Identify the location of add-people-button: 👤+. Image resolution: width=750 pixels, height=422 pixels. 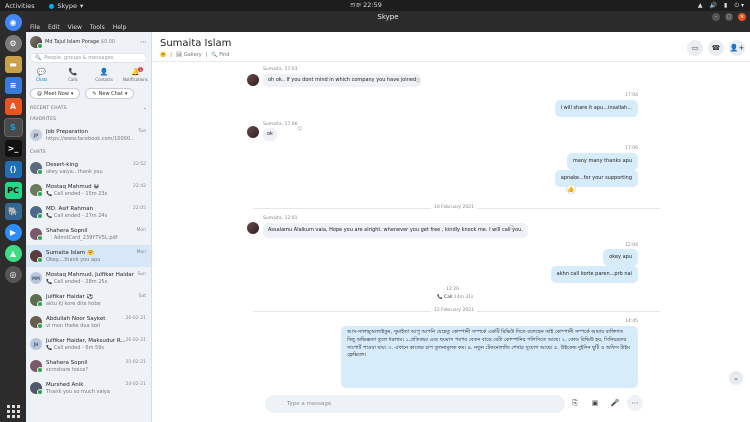
(737, 48).